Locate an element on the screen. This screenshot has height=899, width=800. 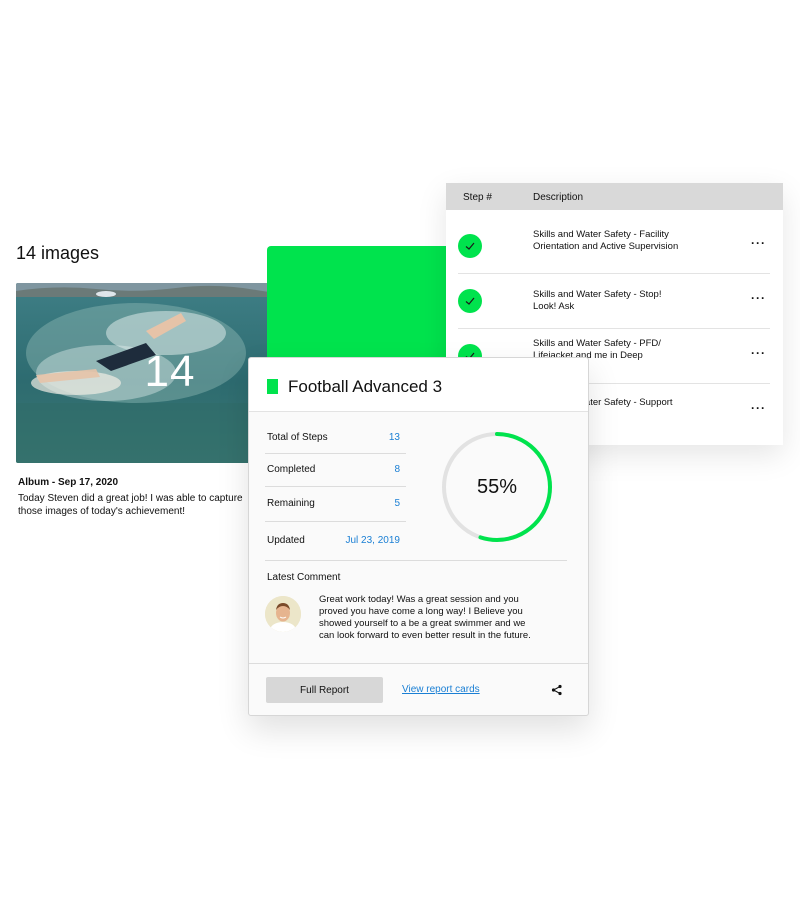
stat-label: Completed is located at coordinates (291, 469).